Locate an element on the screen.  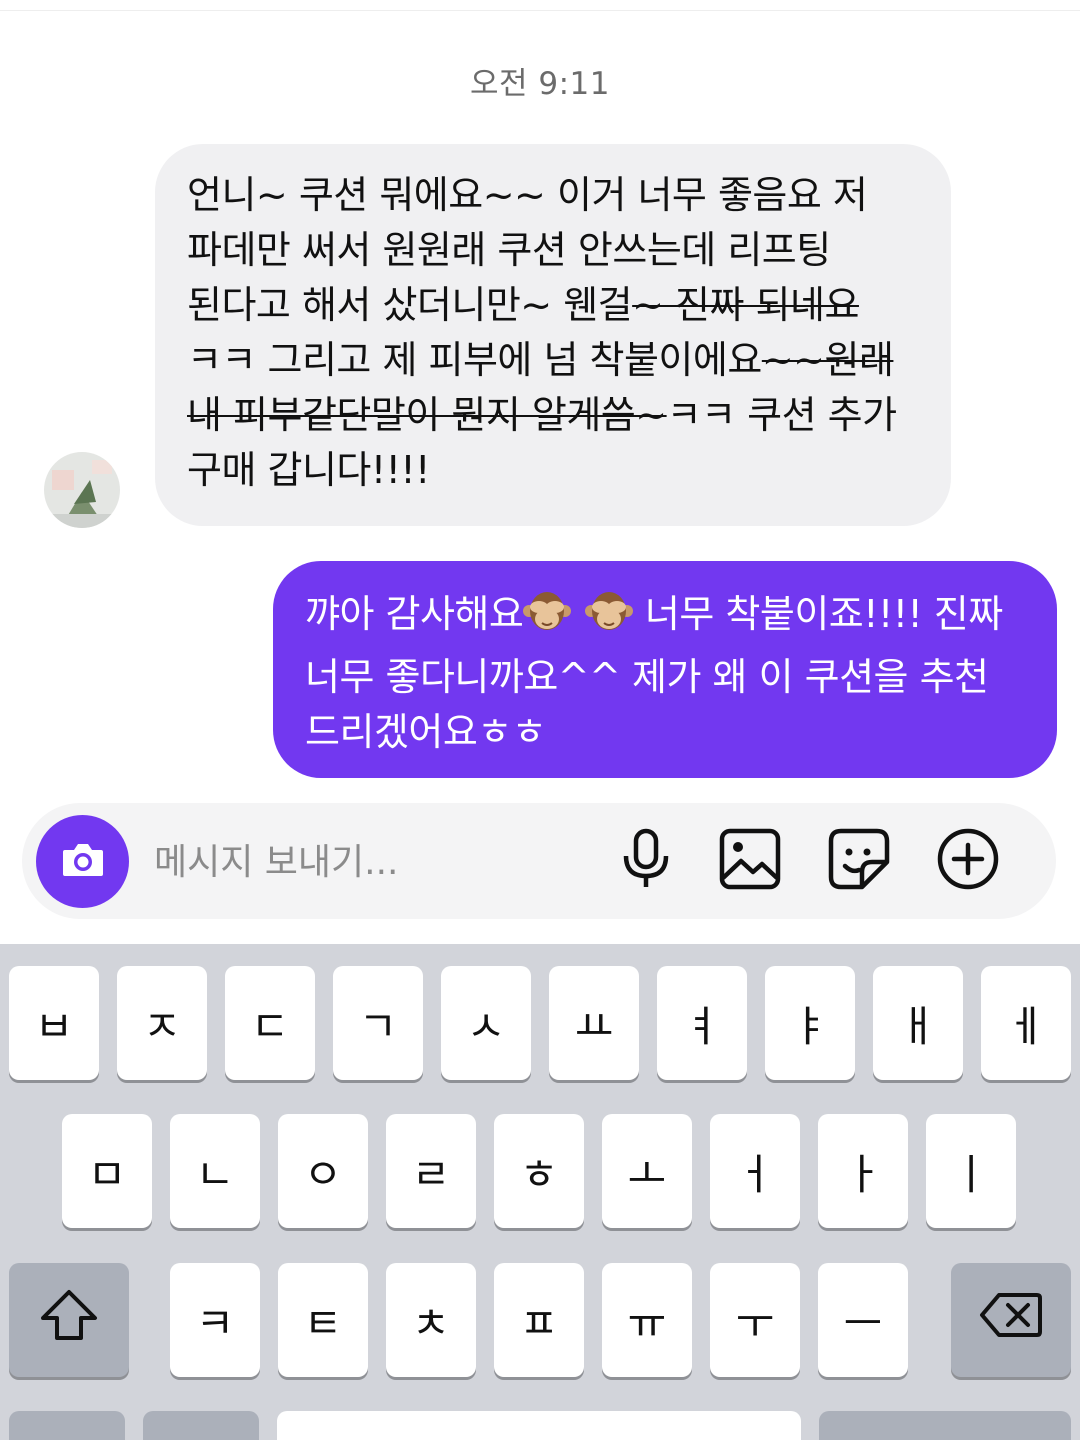
key: ㅣ is located at coordinates (971, 1171).